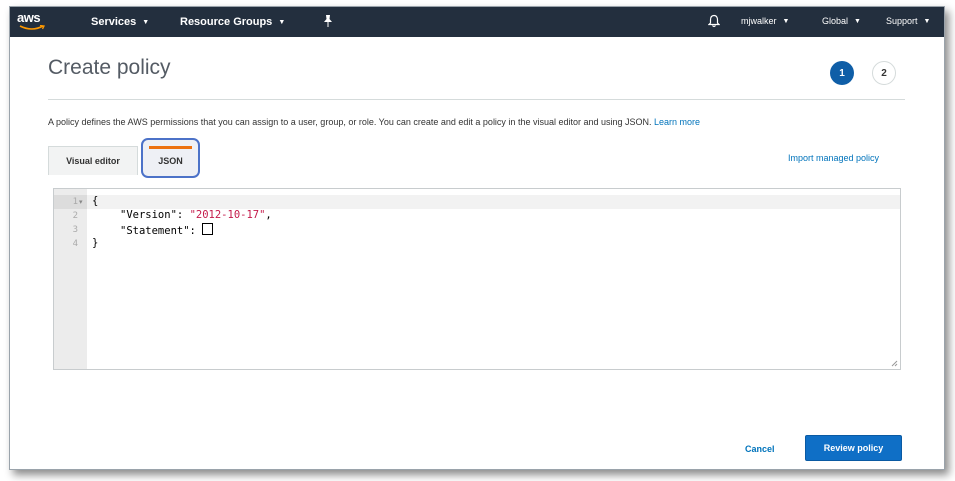 This screenshot has width=955, height=481. I want to click on tab-json-label: JSON, so click(170, 161).